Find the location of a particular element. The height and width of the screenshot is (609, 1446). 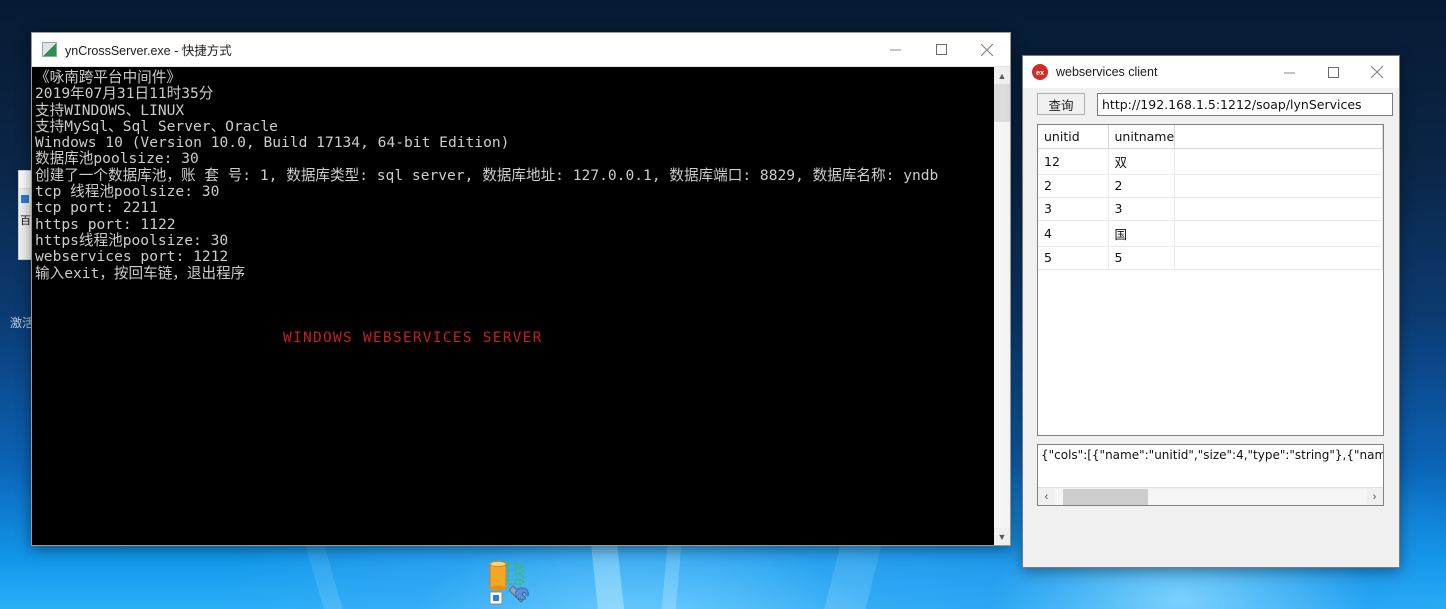

console-scrollbar: ▲ ▼ is located at coordinates (1001, 306).